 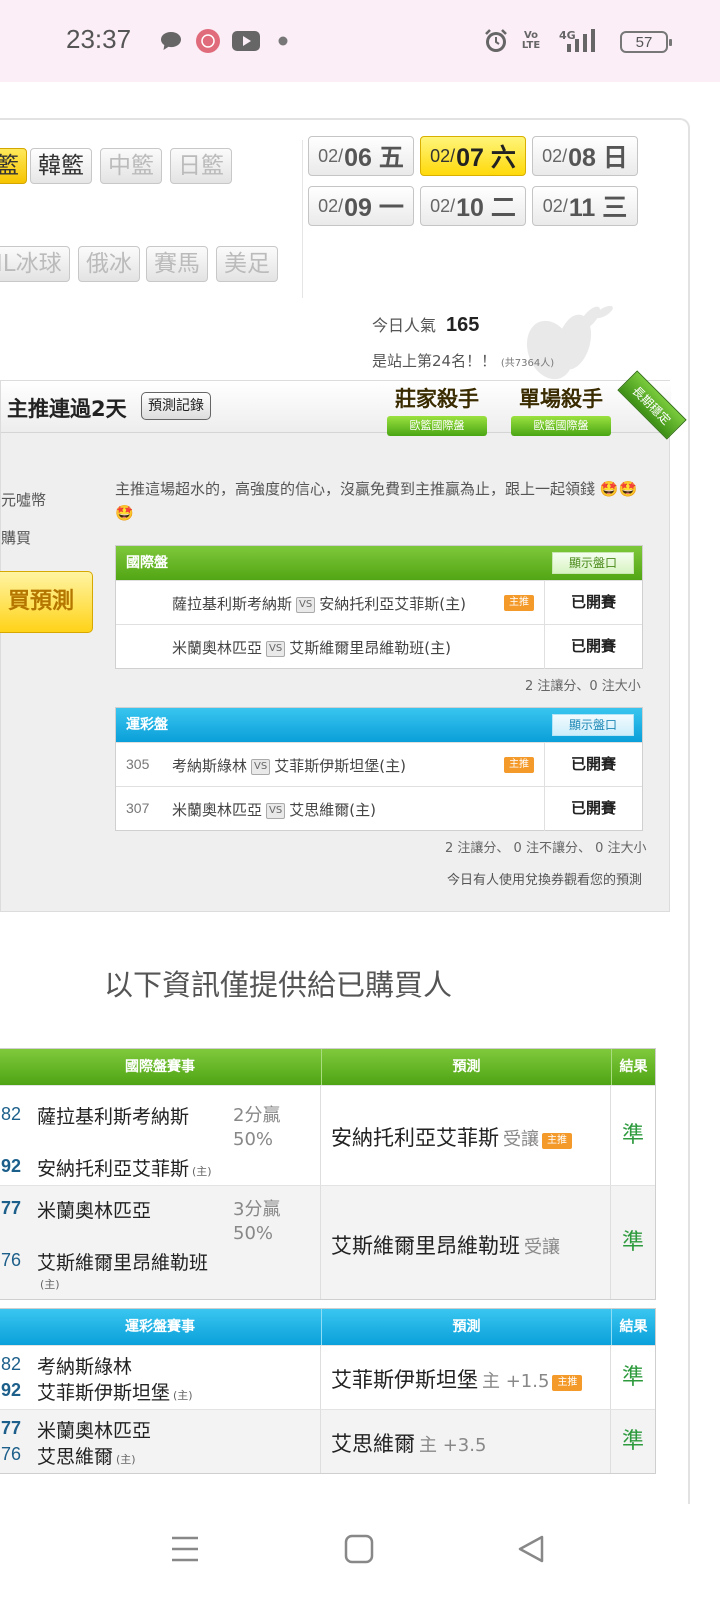 What do you see at coordinates (131, 166) in the screenshot?
I see `sport-tab-chinese-basketball: 中籃` at bounding box center [131, 166].